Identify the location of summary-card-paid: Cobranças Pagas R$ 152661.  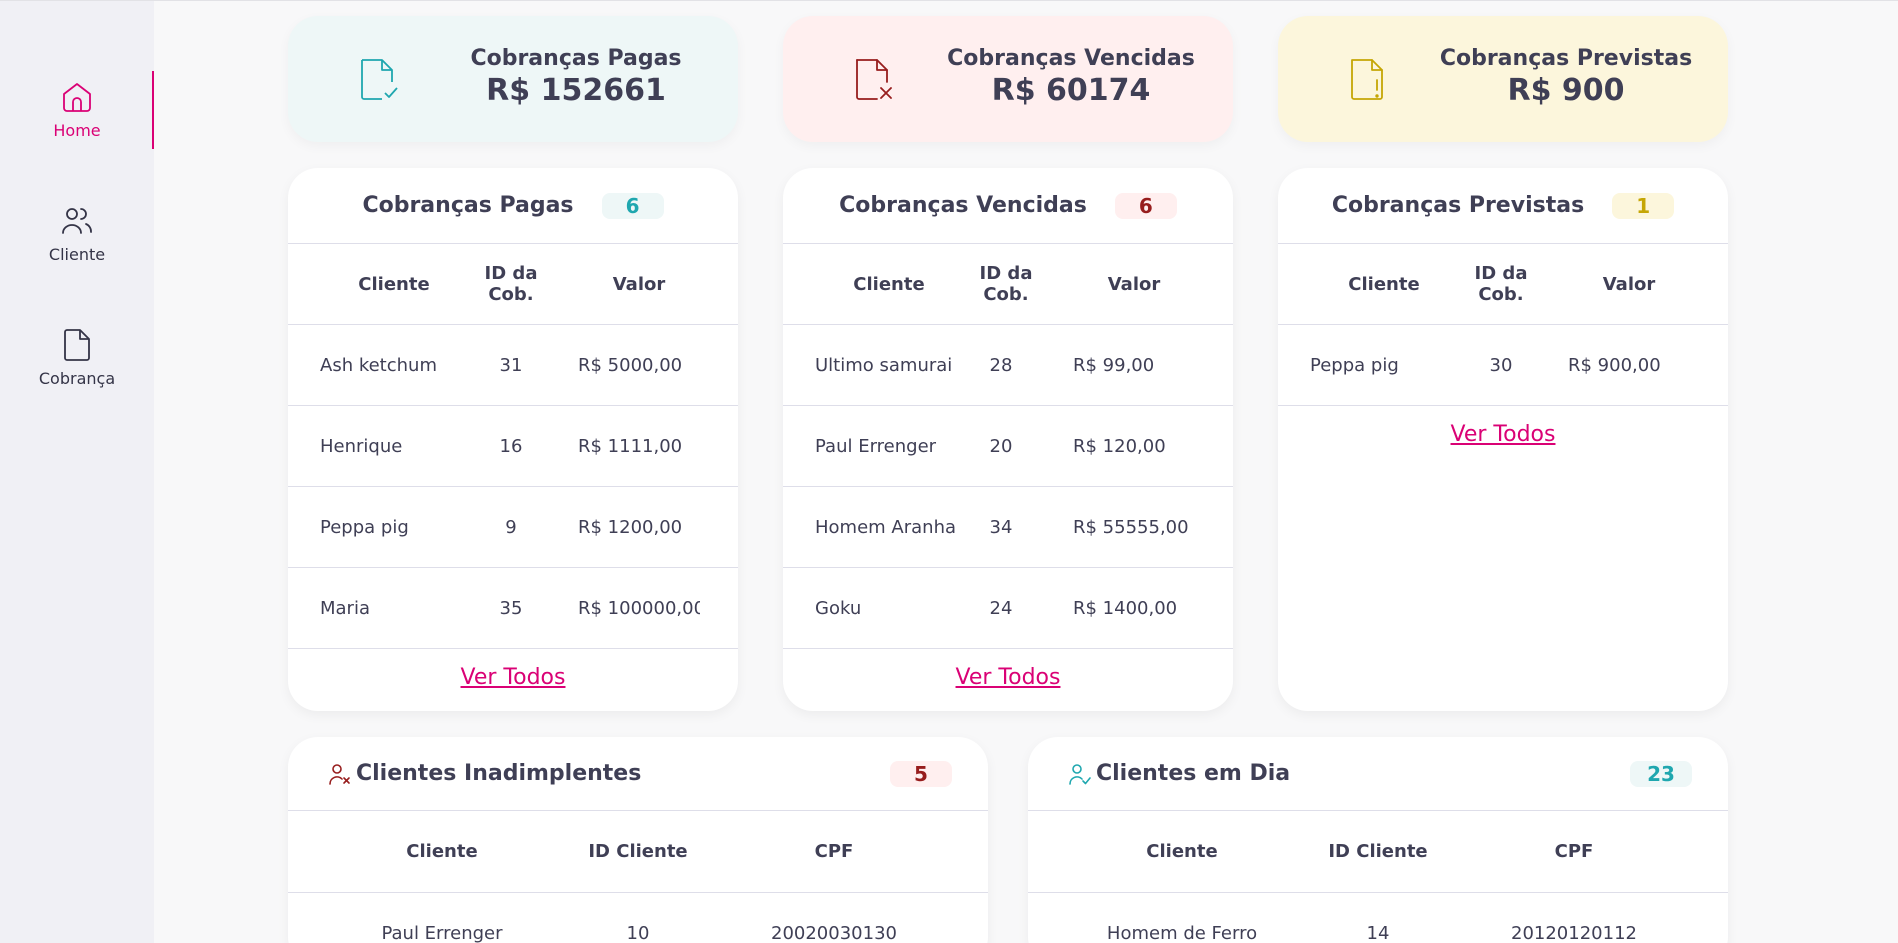
(513, 79).